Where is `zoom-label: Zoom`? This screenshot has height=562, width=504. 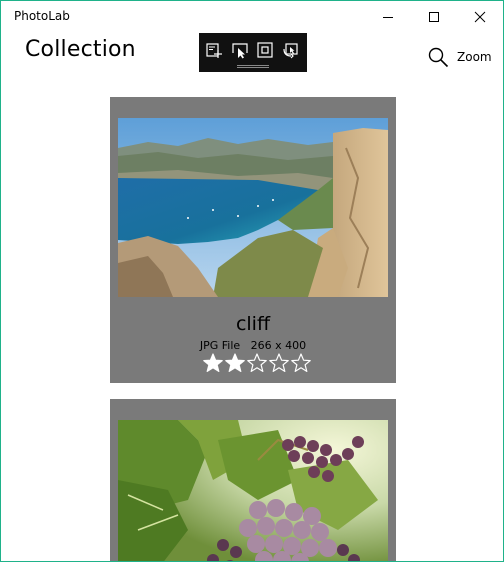
zoom-label: Zoom is located at coordinates (474, 57).